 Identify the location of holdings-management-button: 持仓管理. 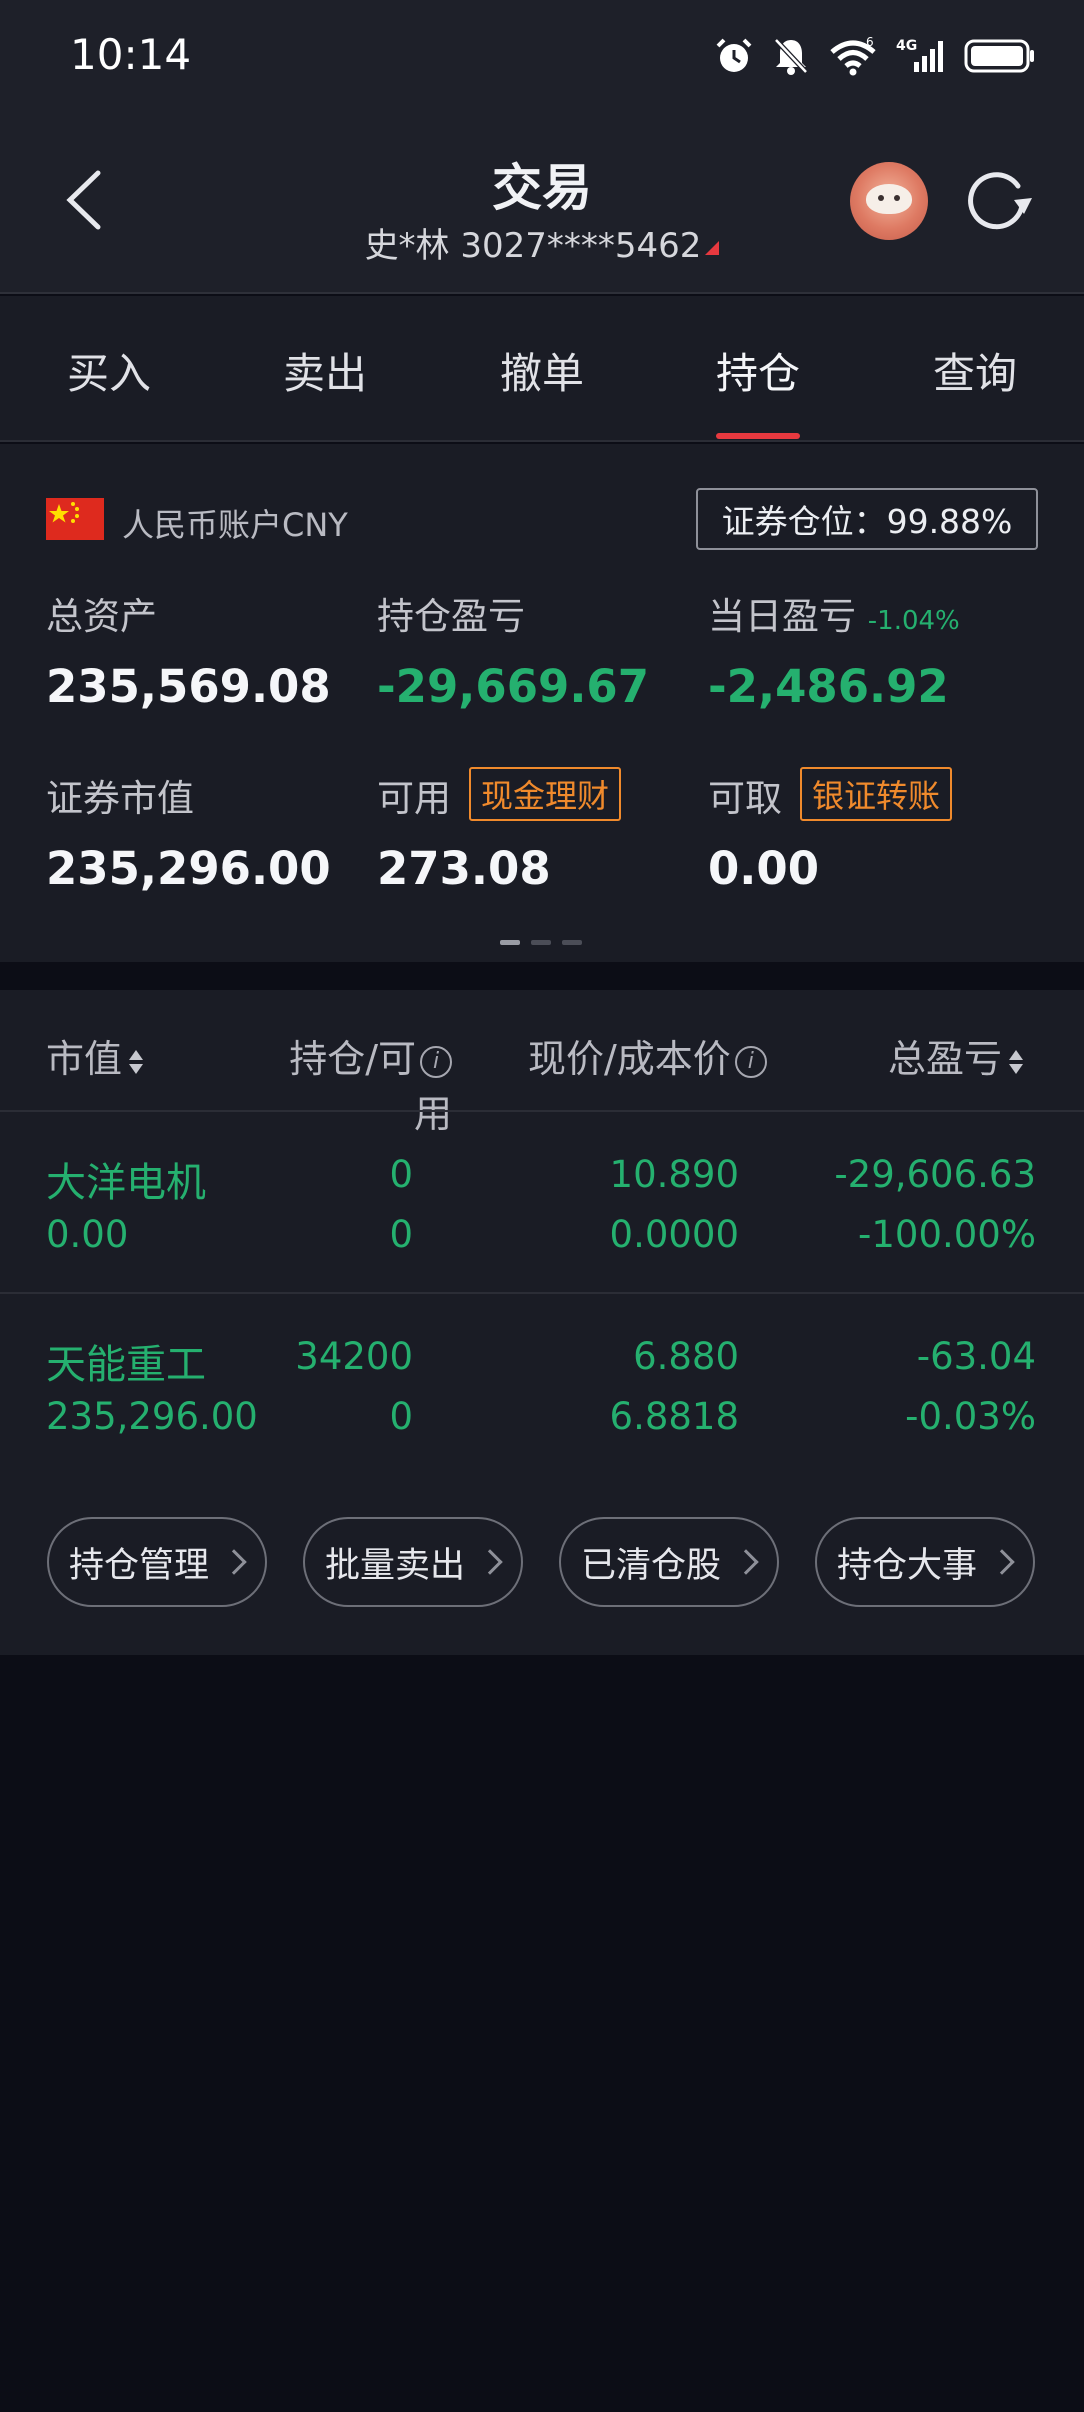
(157, 1562).